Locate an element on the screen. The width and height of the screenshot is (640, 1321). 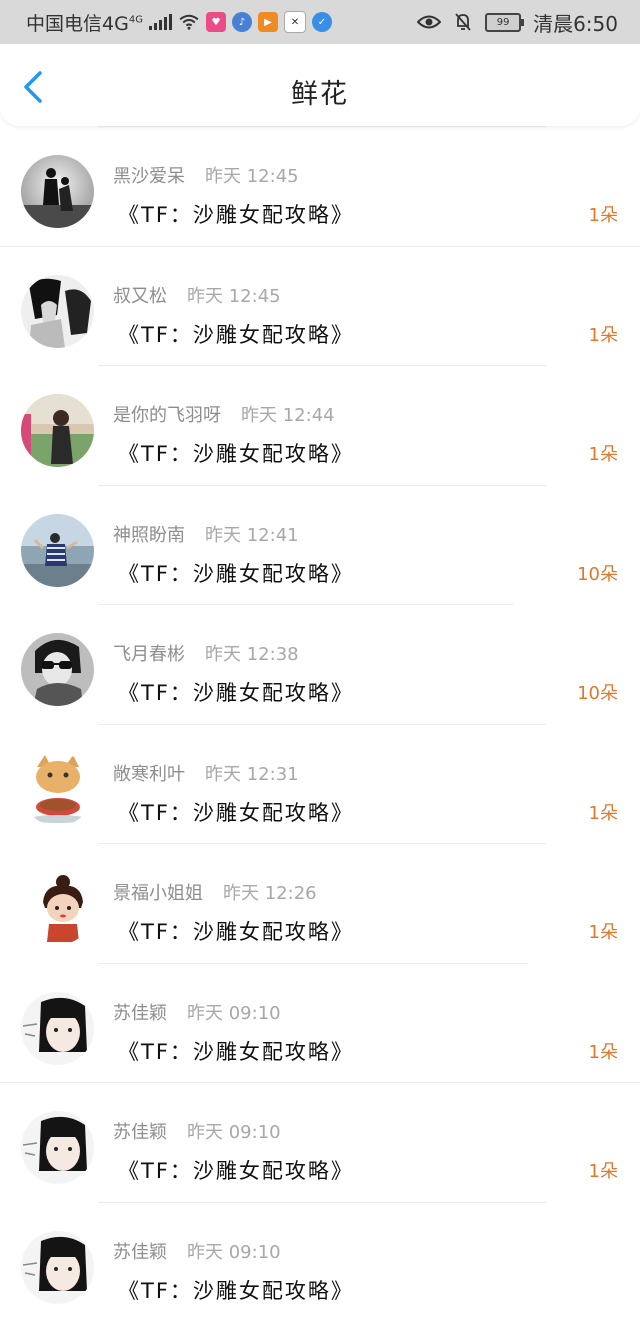
battery-icon: 99 is located at coordinates (503, 22).